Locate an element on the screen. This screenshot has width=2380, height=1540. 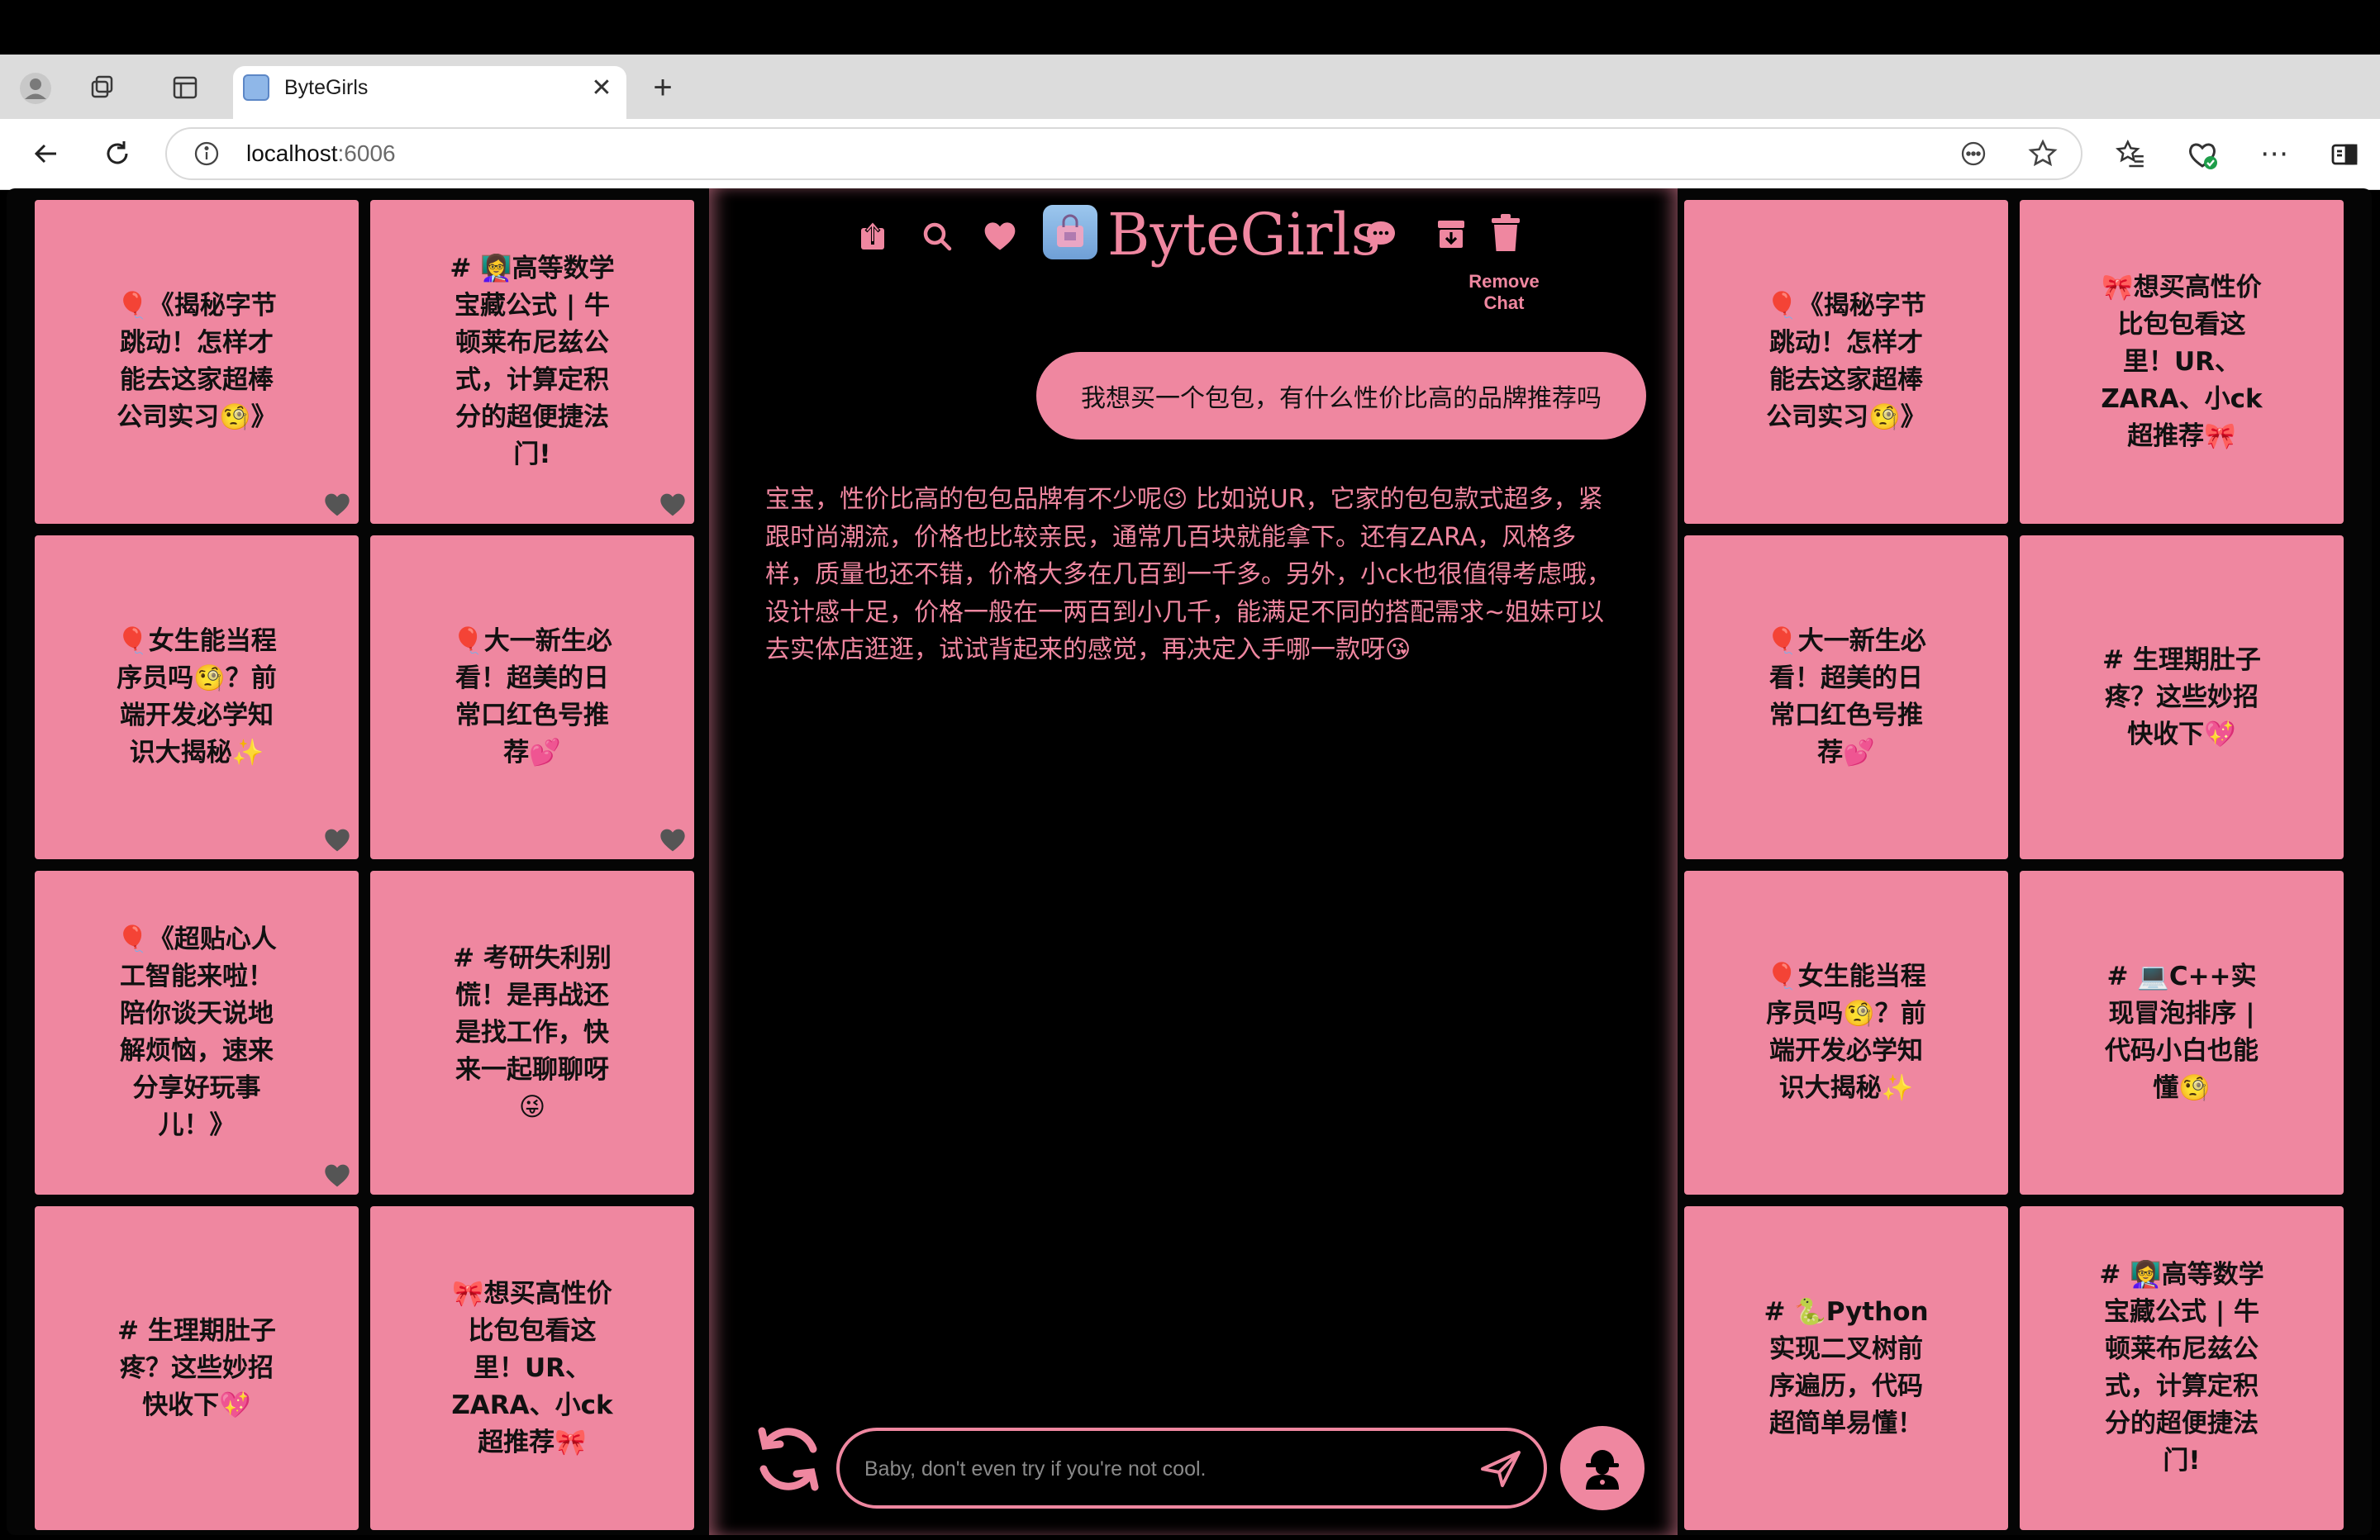
post-card-title: # 🐍Python实现二叉树前序遍历，代码超简单易懂！ is located at coordinates (1846, 1367).